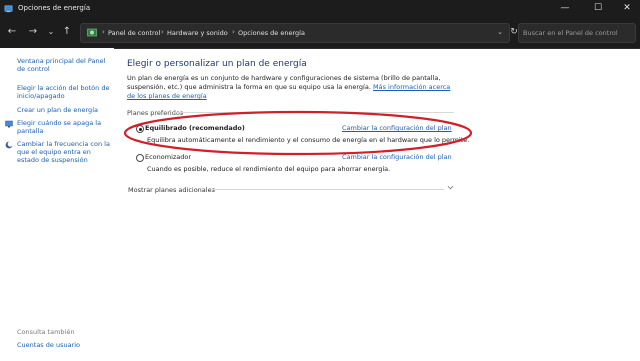  What do you see at coordinates (500, 32) in the screenshot?
I see `address-dropdown-icon: ⌄` at bounding box center [500, 32].